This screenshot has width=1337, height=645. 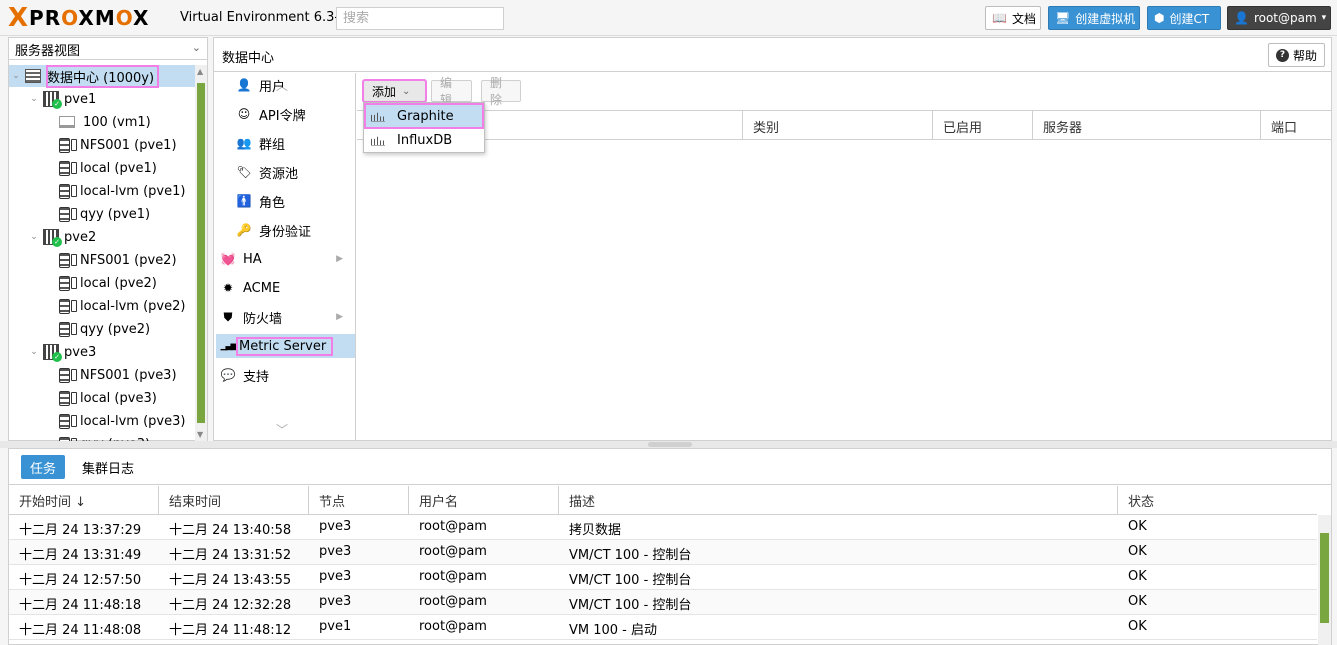 I want to click on nav-item-label: 资源池, so click(x=279, y=174).